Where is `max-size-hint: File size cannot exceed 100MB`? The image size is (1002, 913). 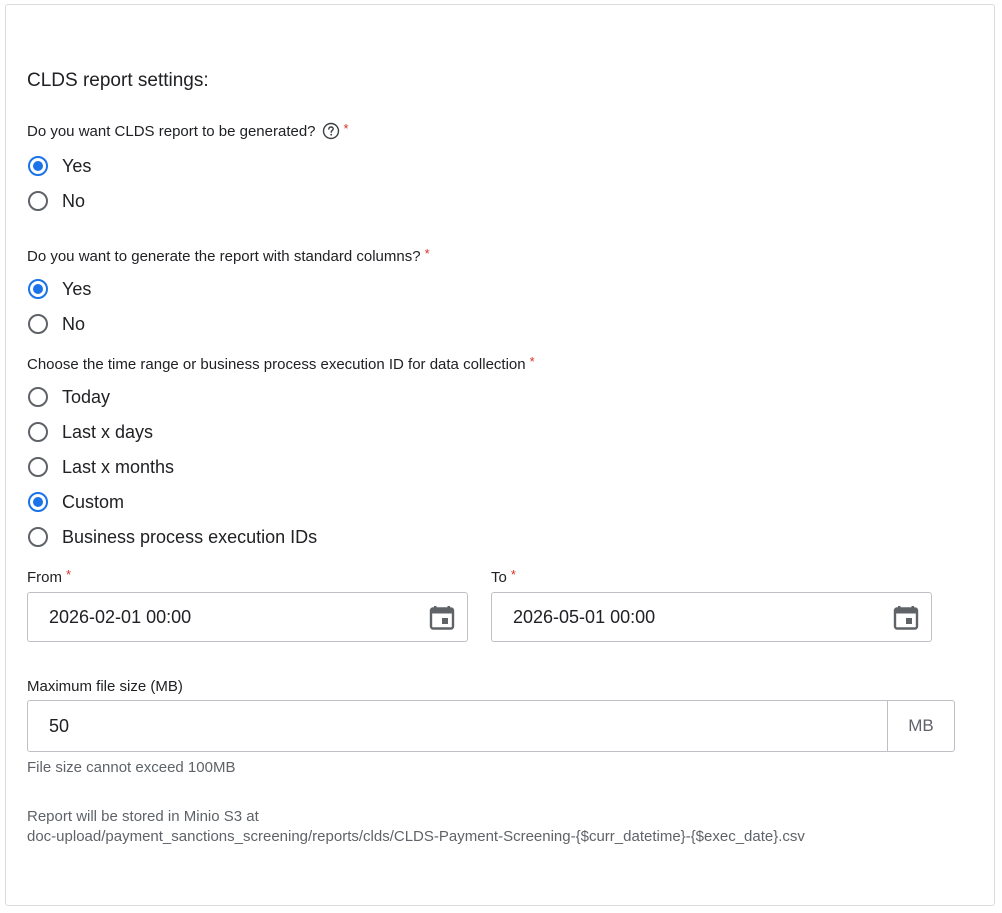 max-size-hint: File size cannot exceed 100MB is located at coordinates (131, 767).